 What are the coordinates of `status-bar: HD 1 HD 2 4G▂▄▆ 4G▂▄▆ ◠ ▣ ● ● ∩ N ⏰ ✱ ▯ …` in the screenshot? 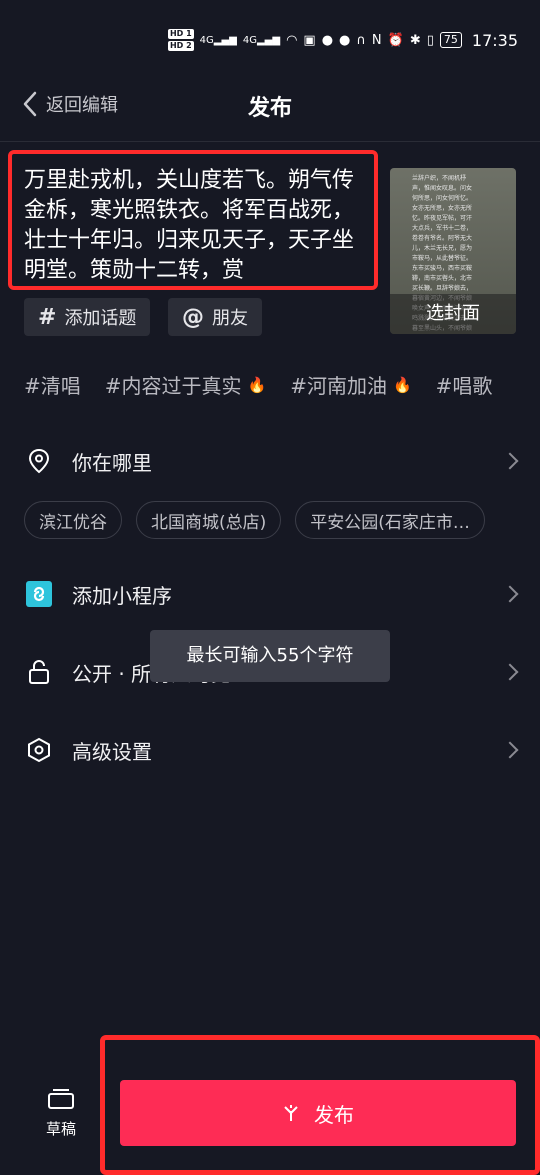 It's located at (270, 39).